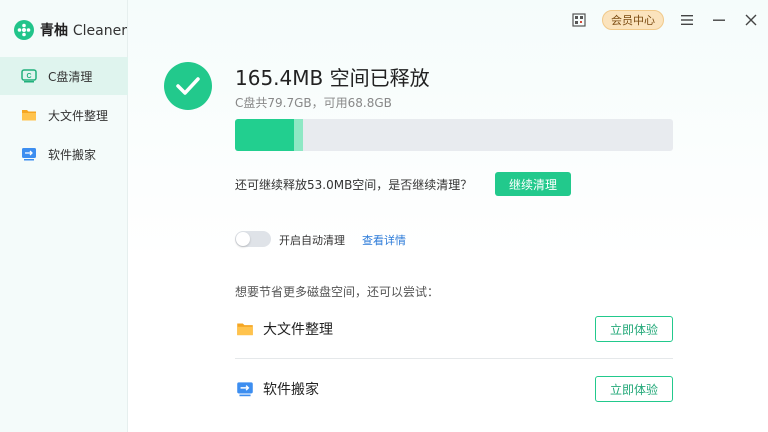 The image size is (768, 432). I want to click on sidebar-item-software-move: 软件搬家, so click(64, 154).